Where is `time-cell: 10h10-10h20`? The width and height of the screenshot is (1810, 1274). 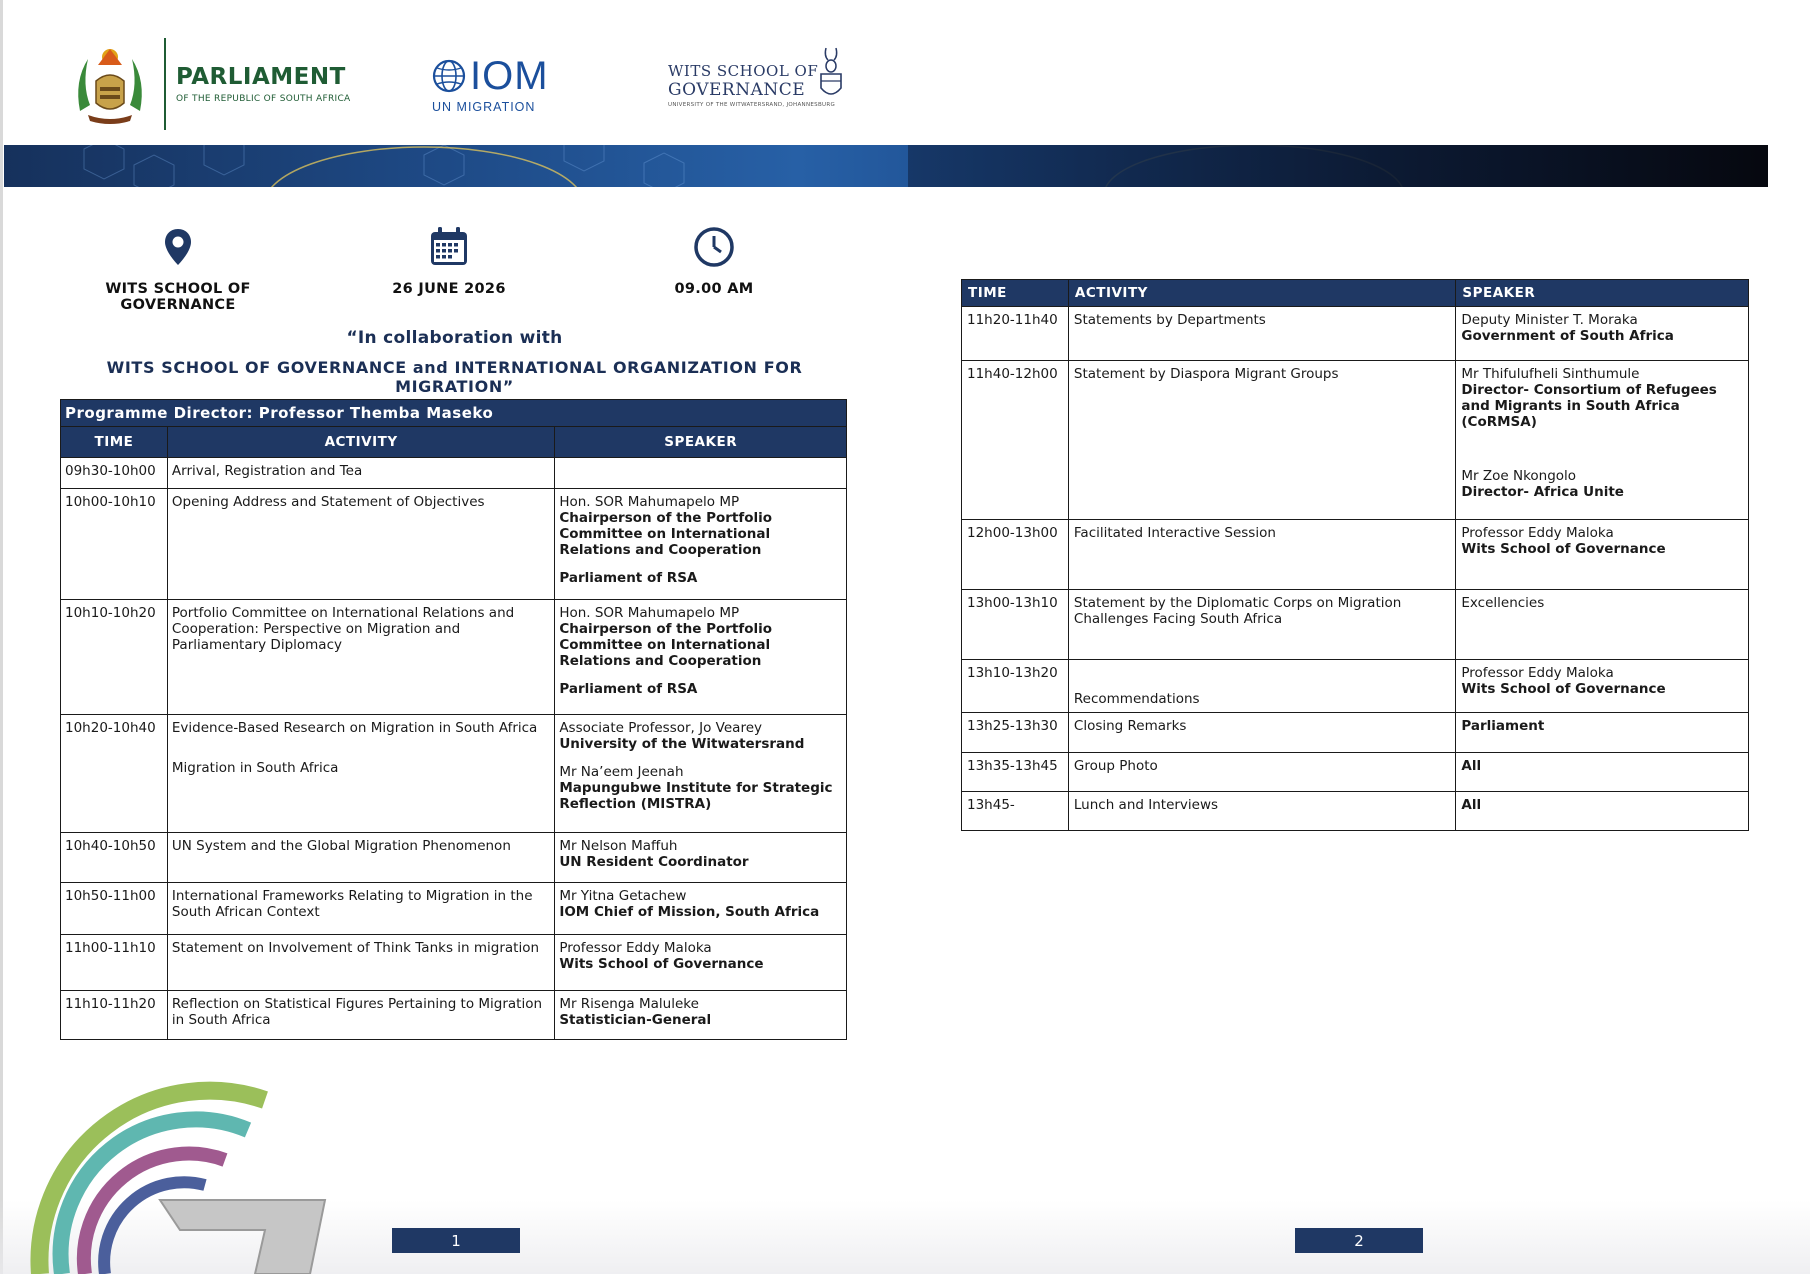
time-cell: 10h10-10h20 is located at coordinates (114, 657).